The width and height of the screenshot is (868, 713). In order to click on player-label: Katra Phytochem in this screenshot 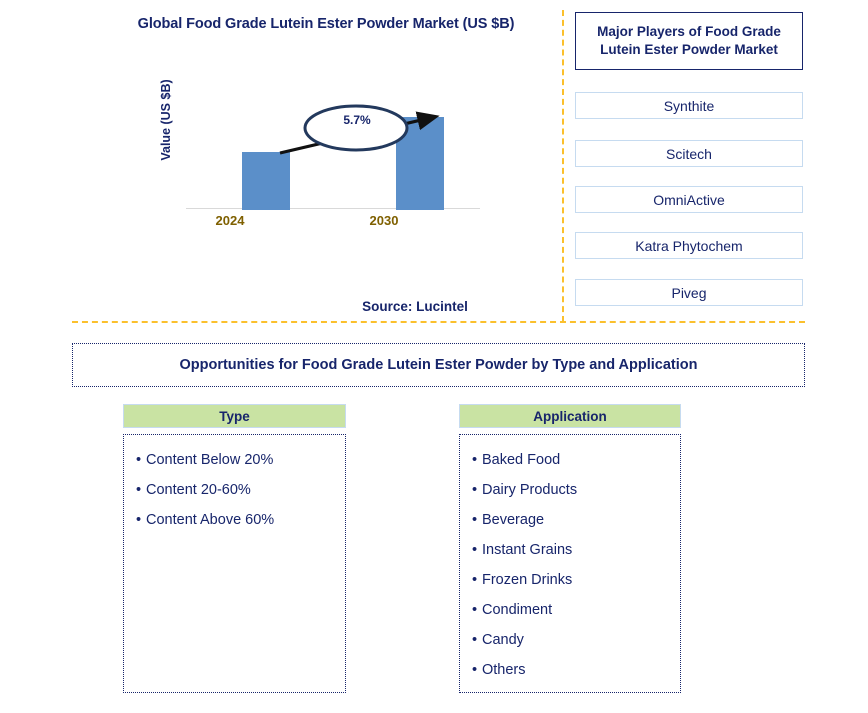, I will do `click(689, 245)`.